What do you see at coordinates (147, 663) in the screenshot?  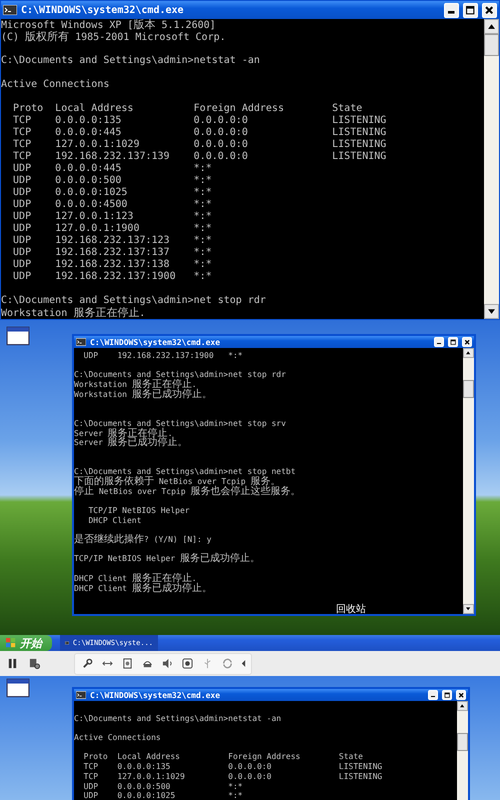 I see `hard-drive-icon` at bounding box center [147, 663].